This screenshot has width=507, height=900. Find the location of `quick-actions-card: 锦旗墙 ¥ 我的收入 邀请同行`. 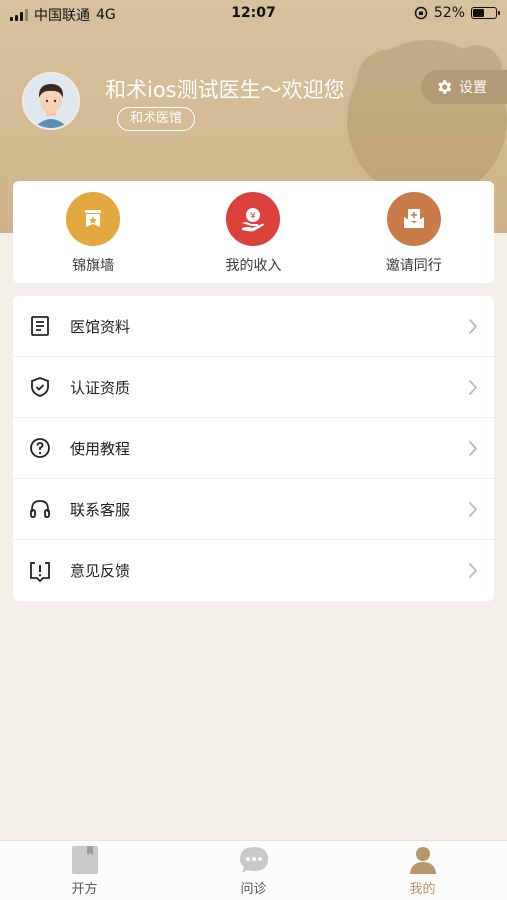

quick-actions-card: 锦旗墙 ¥ 我的收入 邀请同行 is located at coordinates (253, 232).